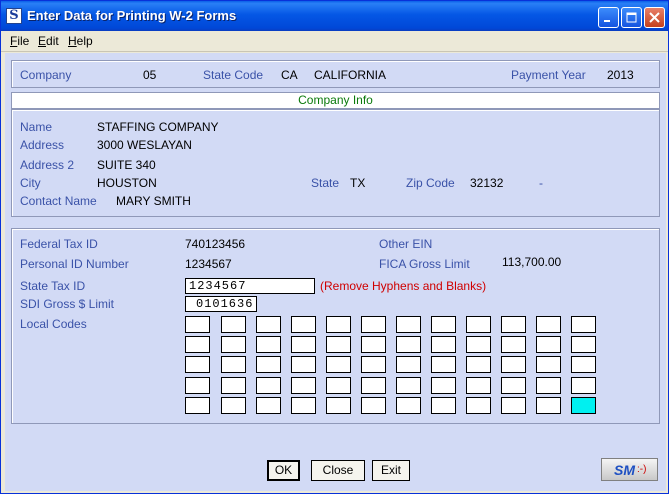 The height and width of the screenshot is (494, 669). What do you see at coordinates (52, 41) in the screenshot?
I see `menu-edit-label: dit` at bounding box center [52, 41].